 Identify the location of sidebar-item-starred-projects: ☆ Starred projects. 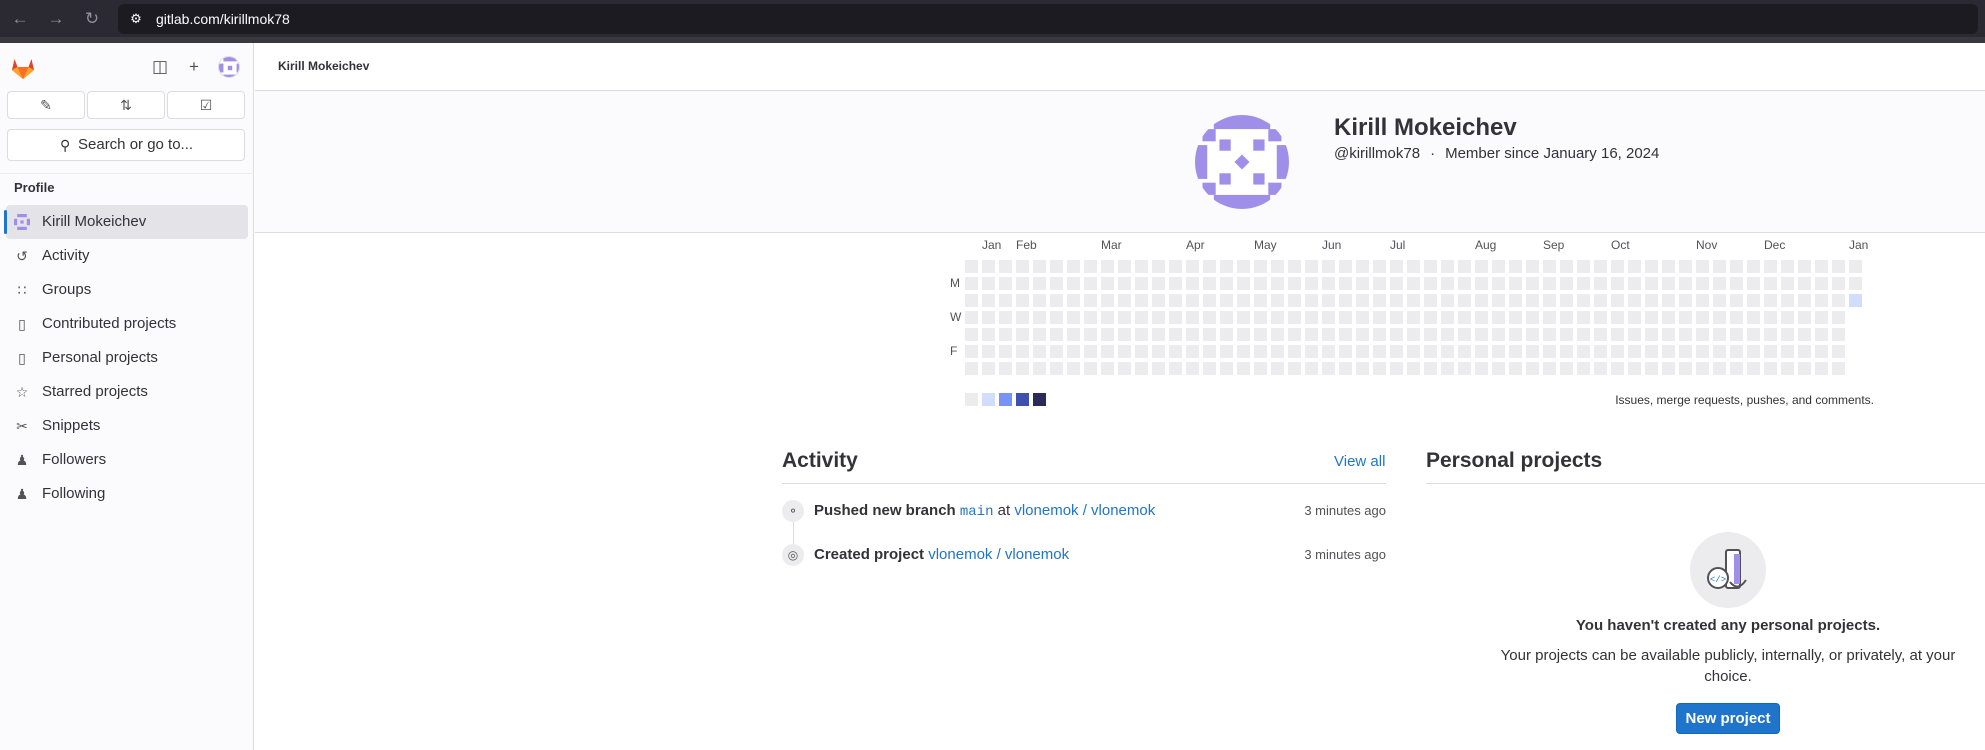
(127, 392).